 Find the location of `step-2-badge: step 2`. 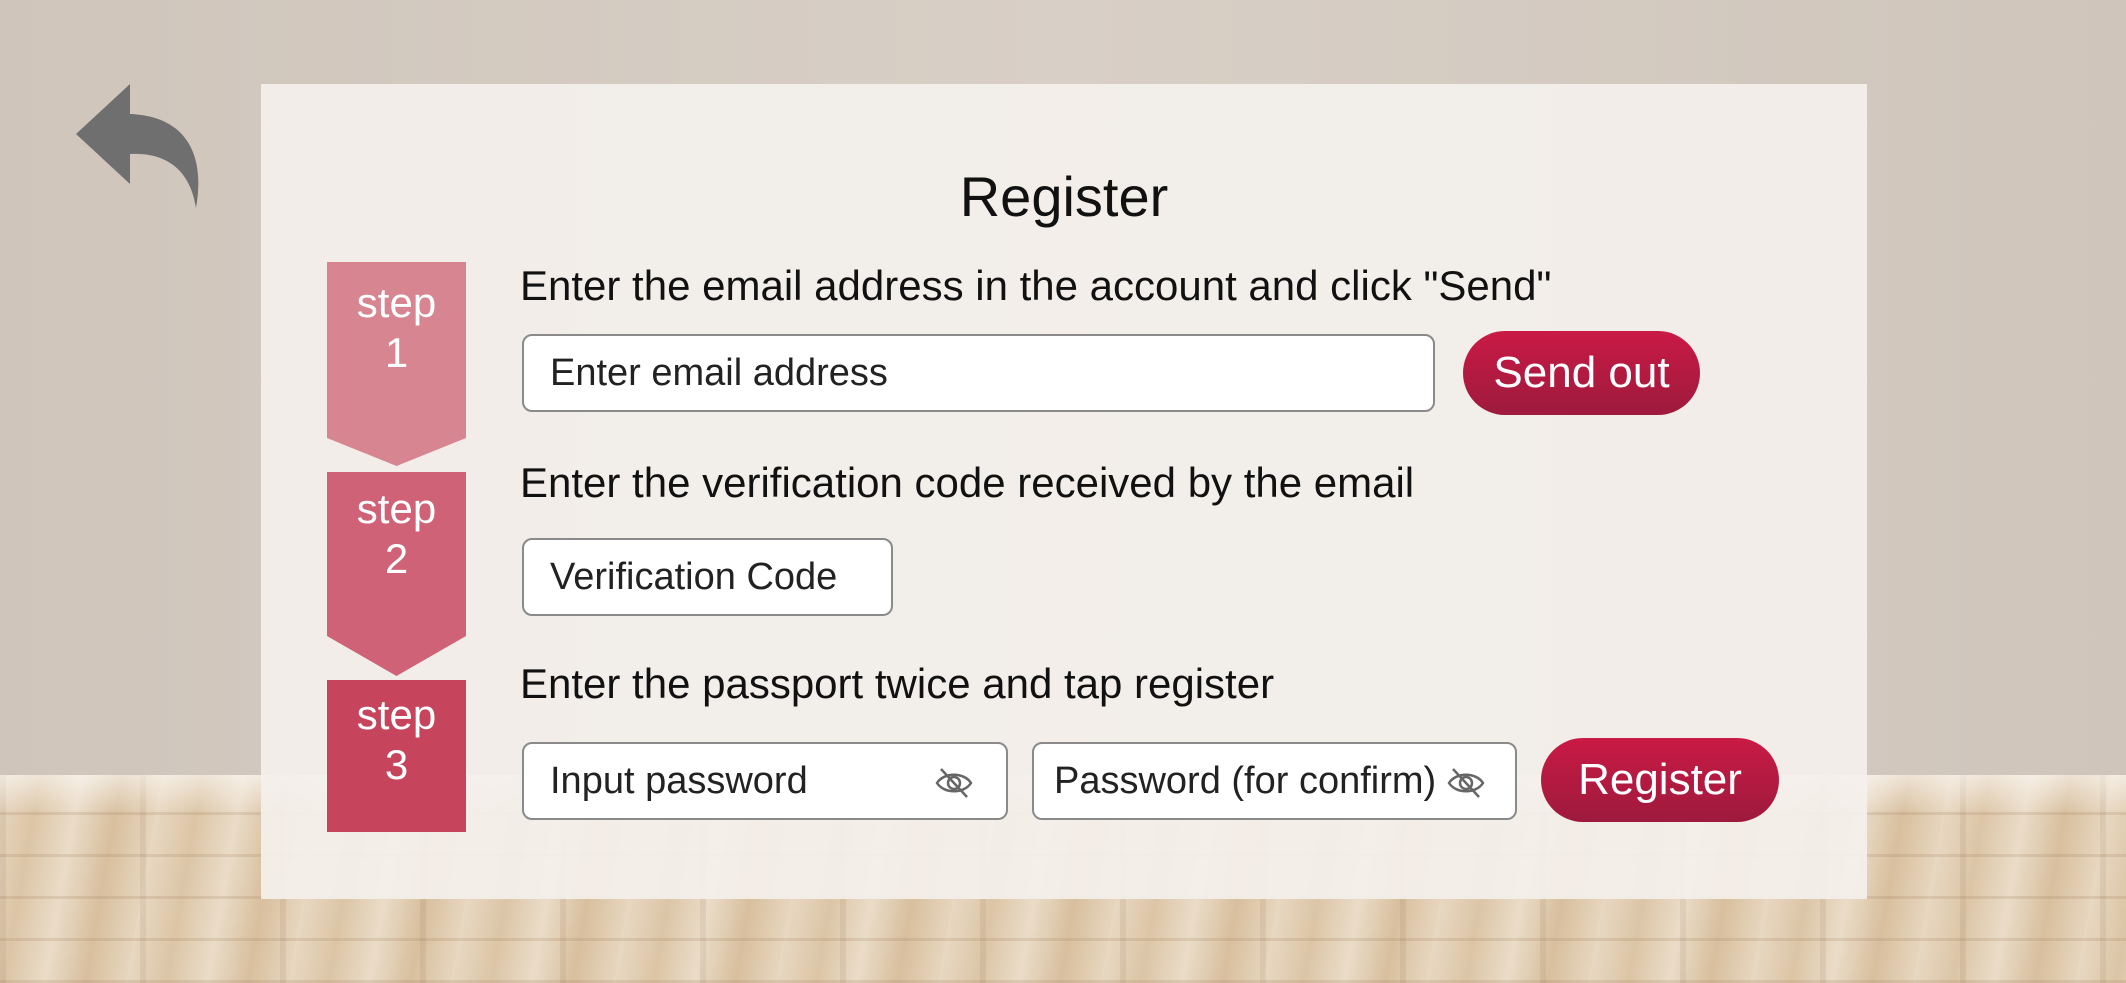

step-2-badge: step 2 is located at coordinates (396, 574).